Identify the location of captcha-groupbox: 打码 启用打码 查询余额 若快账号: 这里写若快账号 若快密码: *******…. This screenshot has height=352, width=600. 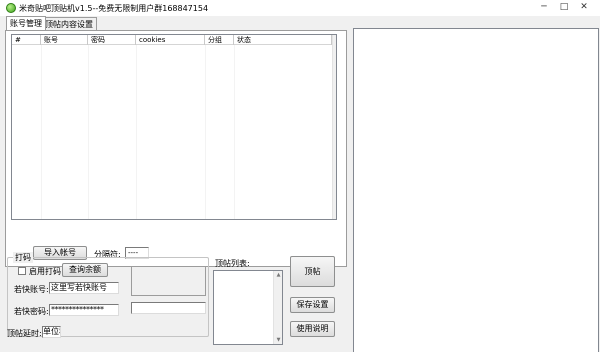
(108, 294).